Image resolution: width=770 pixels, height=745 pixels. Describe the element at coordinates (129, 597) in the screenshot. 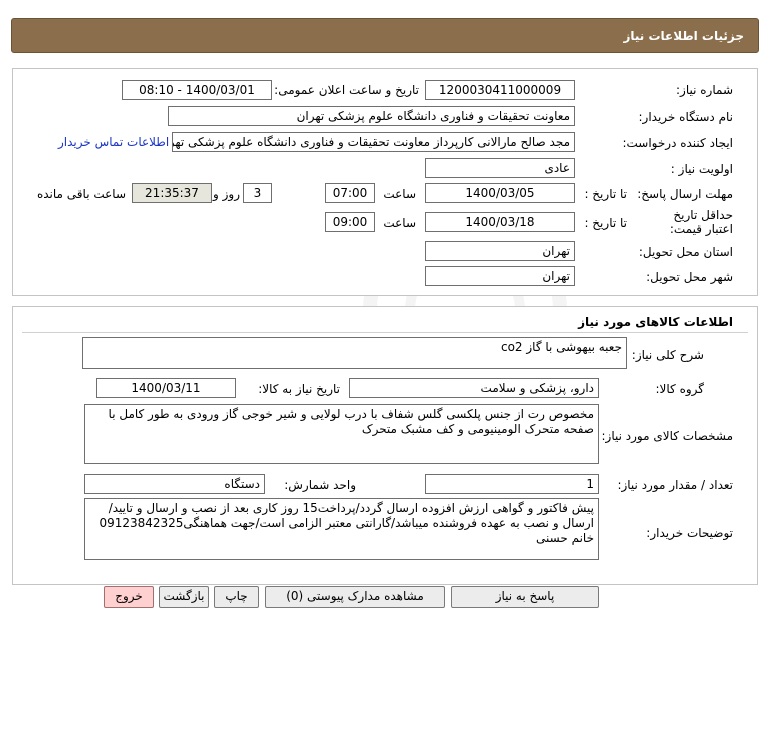

I see `exit-button: خروج` at that location.